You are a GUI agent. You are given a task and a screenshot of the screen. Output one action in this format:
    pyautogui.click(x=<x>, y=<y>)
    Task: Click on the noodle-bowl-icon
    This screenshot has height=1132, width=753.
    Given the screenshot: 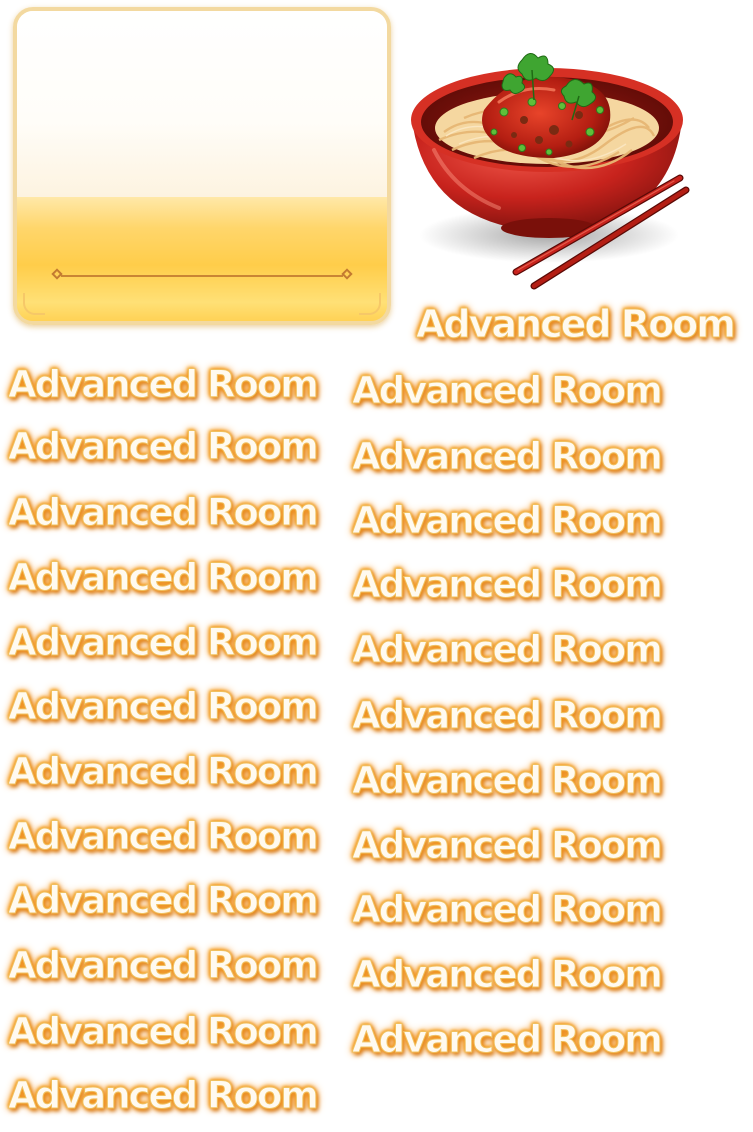 What is the action you would take?
    pyautogui.click(x=550, y=171)
    